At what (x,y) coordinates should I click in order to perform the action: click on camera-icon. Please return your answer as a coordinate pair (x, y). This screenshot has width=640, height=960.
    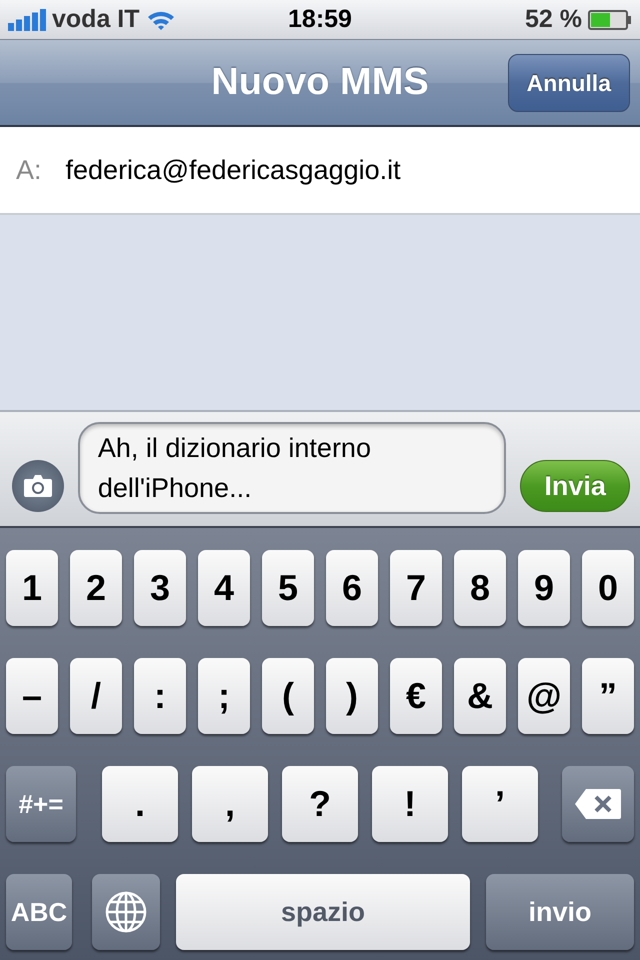
    Looking at the image, I should click on (37, 486).